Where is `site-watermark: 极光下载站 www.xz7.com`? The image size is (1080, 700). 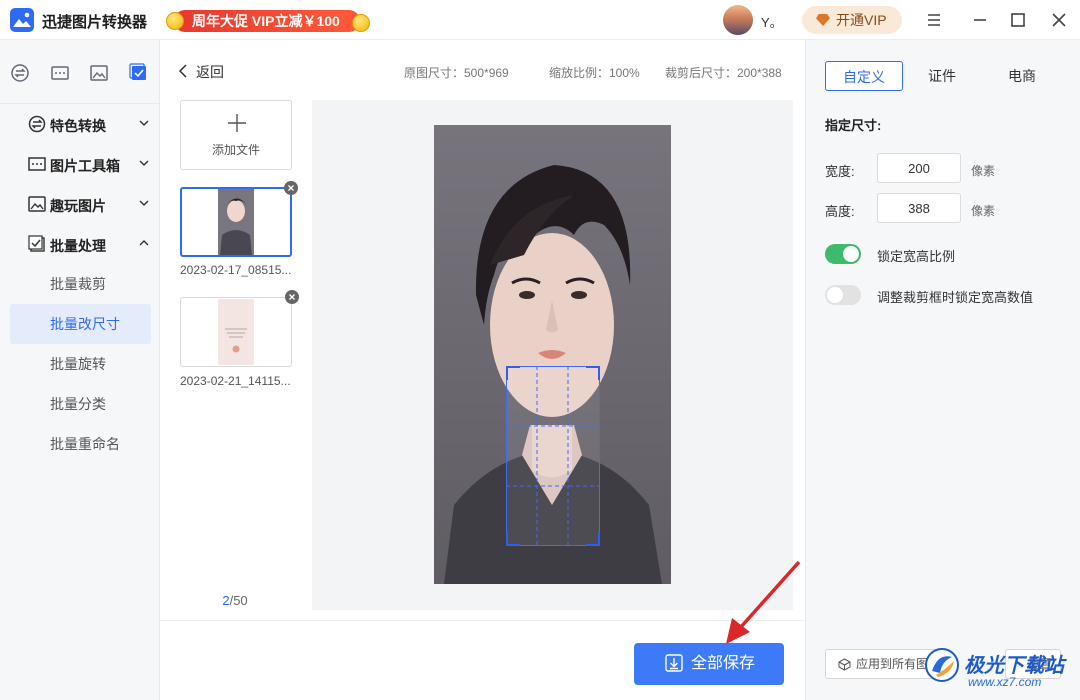
site-watermark: 极光下载站 www.xz7.com is located at coordinates (999, 669).